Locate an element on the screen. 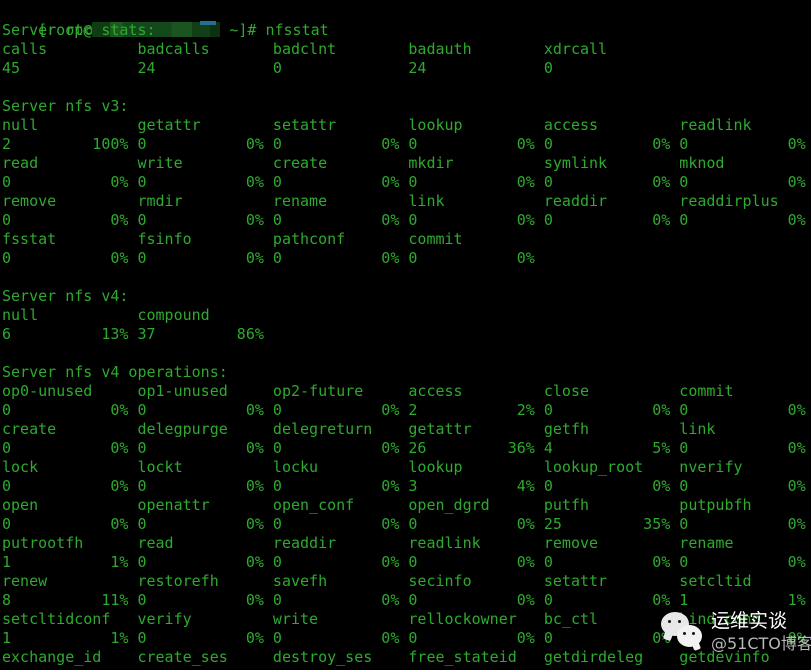 The width and height of the screenshot is (811, 670). section-heading-server-nfs-v3: Server nfs v3: is located at coordinates (65, 106).